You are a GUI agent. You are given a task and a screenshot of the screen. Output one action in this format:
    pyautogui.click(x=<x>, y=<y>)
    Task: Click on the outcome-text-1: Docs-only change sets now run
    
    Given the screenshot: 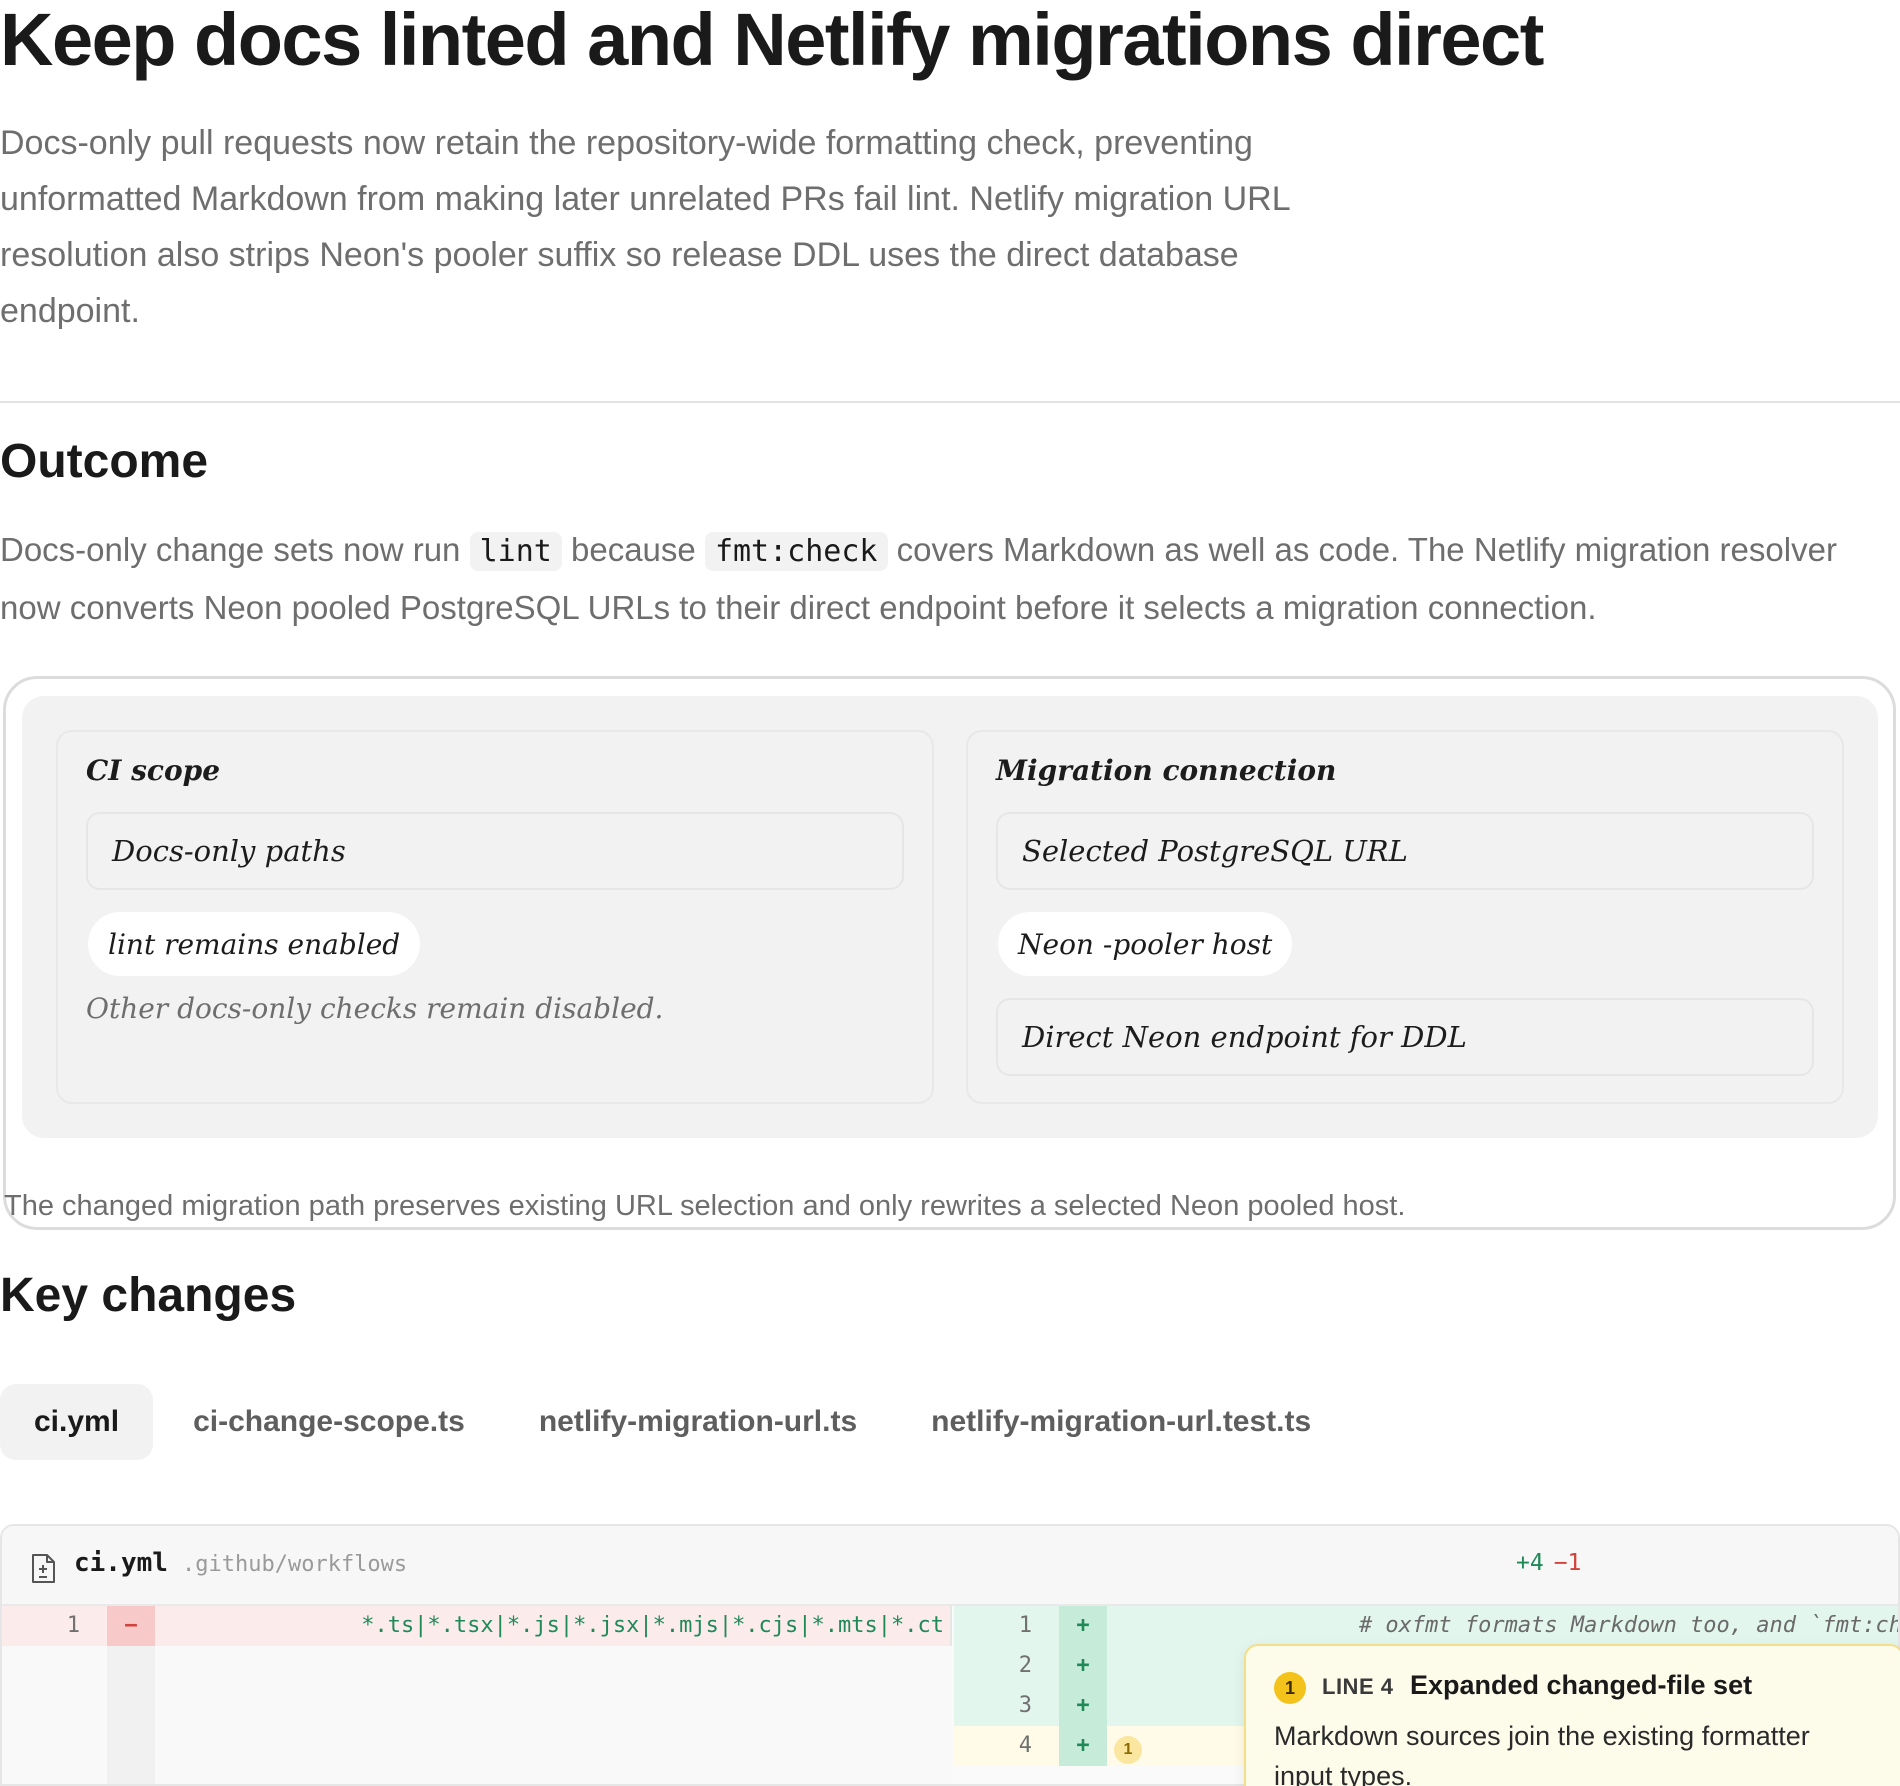 What is the action you would take?
    pyautogui.click(x=235, y=549)
    